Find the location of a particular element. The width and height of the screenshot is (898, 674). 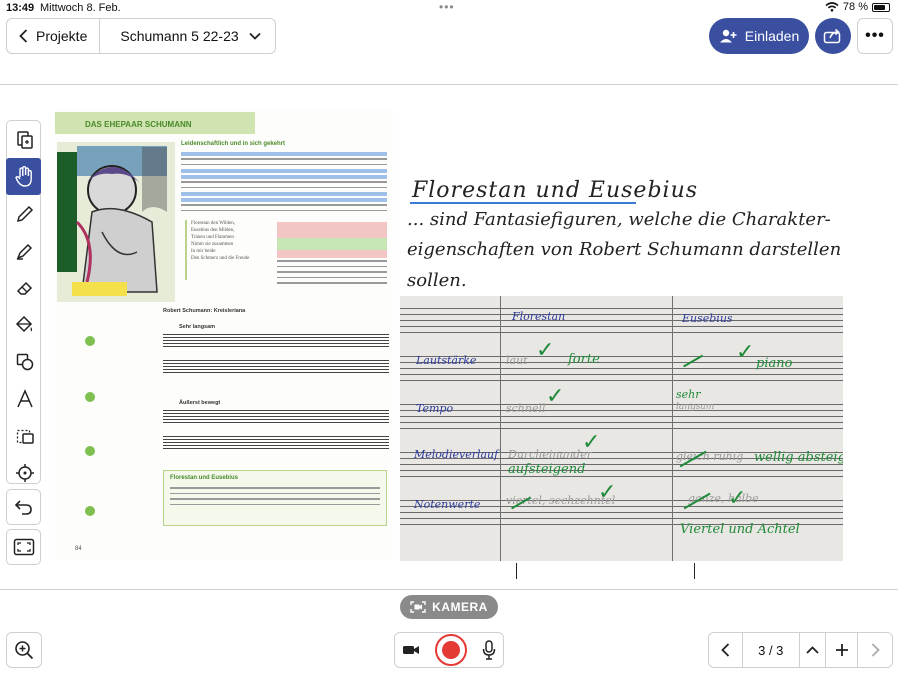

status-right: 78 % is located at coordinates (857, 7).